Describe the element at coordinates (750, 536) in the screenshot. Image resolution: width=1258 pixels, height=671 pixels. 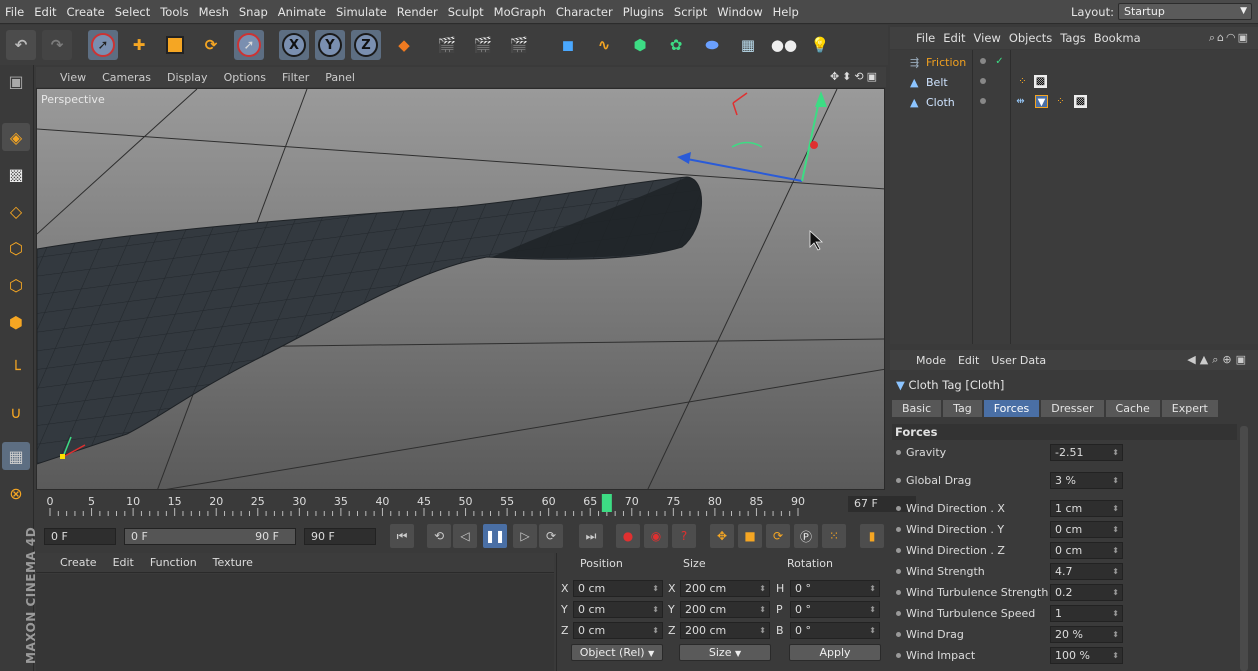
I see `key-scale-button: ■` at that location.